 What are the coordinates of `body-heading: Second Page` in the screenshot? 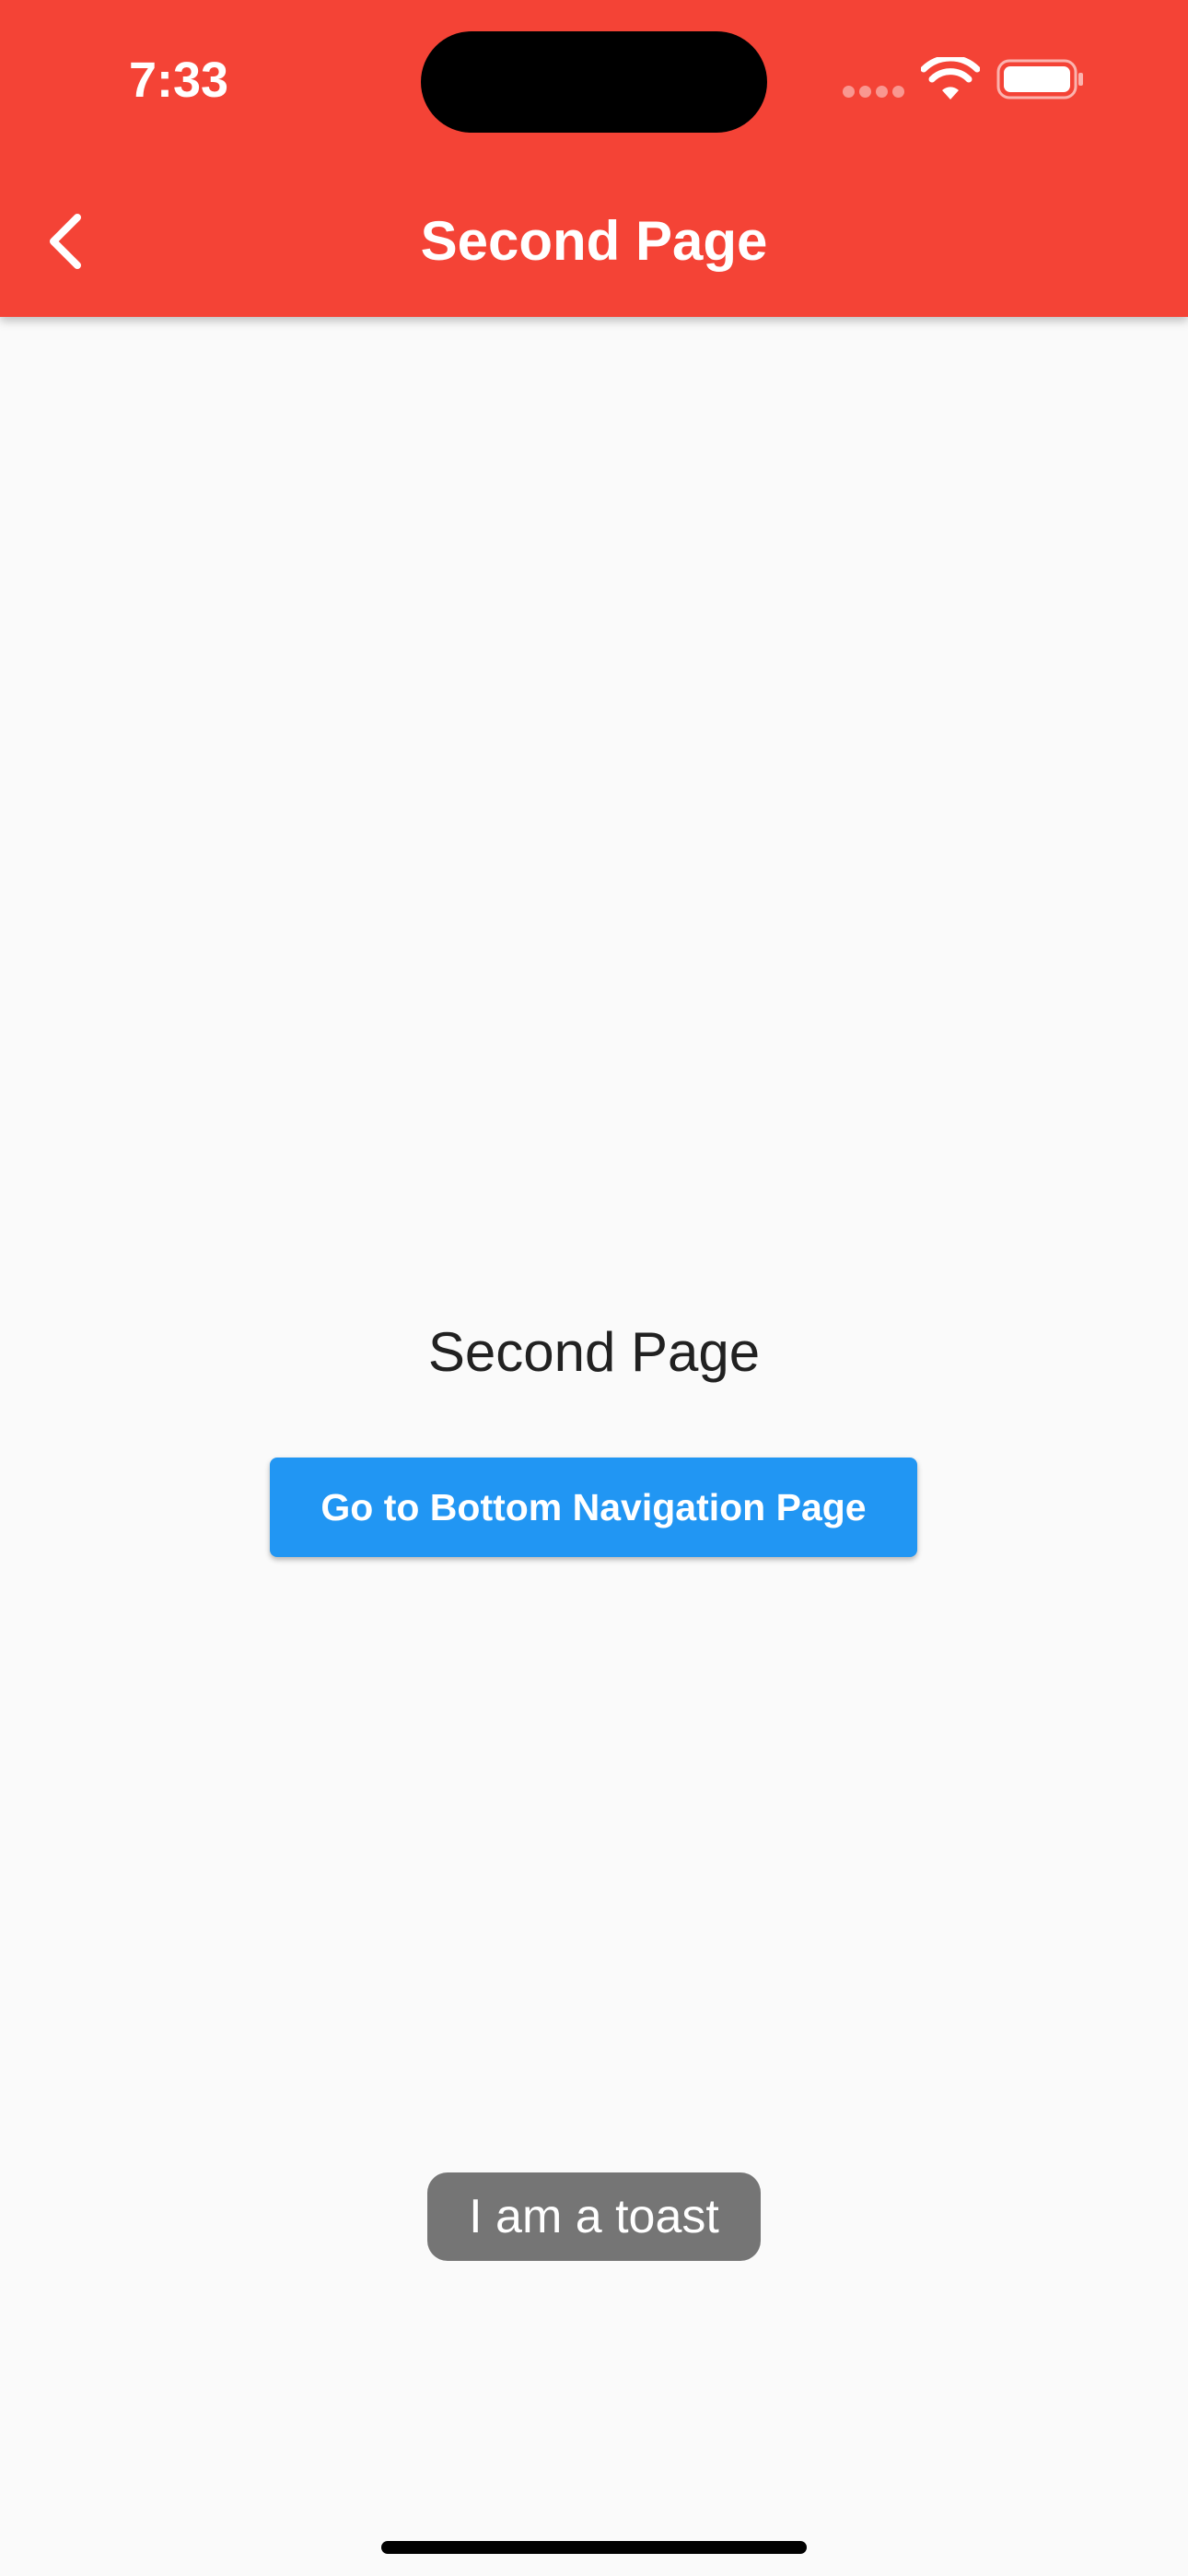 It's located at (594, 1352).